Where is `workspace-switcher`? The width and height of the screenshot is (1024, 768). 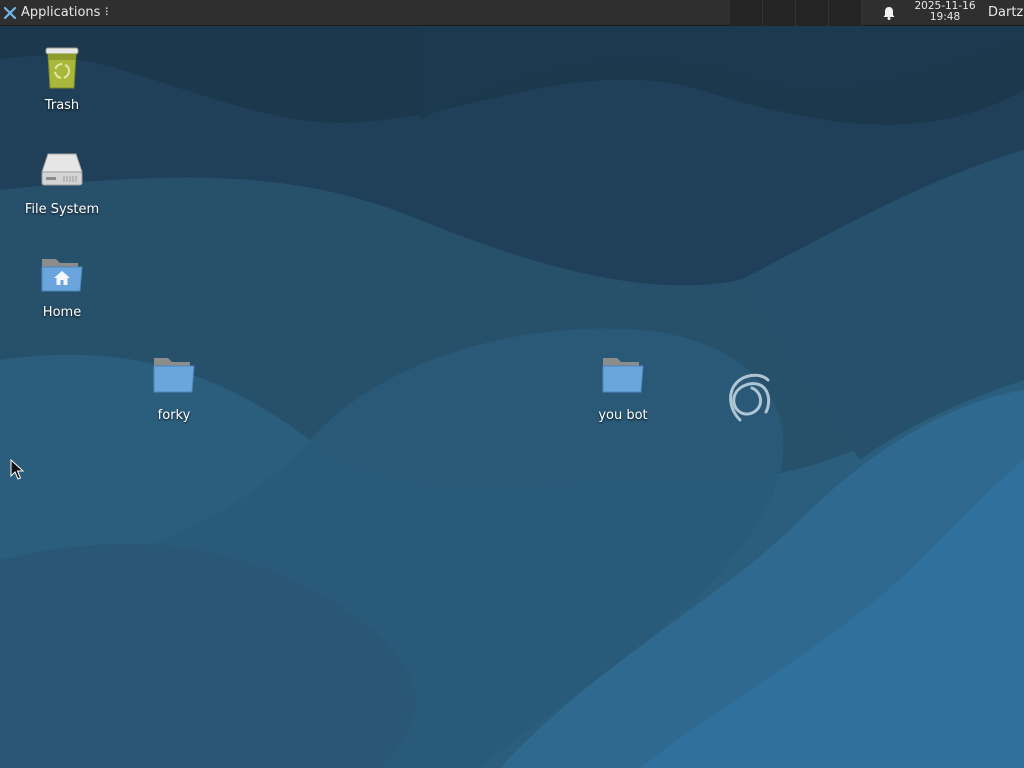 workspace-switcher is located at coordinates (796, 13).